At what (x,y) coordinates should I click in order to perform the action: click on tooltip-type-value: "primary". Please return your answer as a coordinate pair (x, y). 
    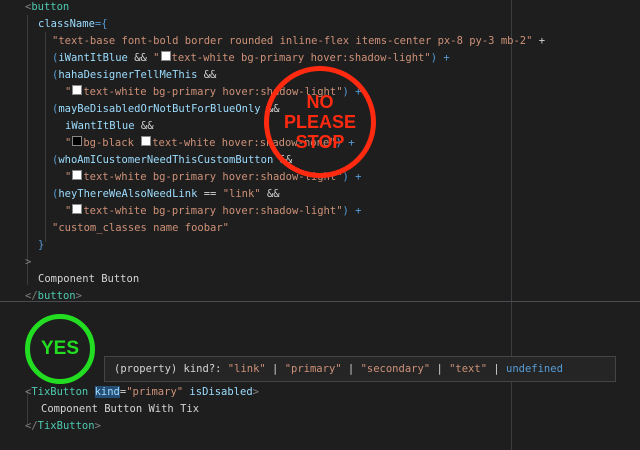
    Looking at the image, I should click on (313, 369).